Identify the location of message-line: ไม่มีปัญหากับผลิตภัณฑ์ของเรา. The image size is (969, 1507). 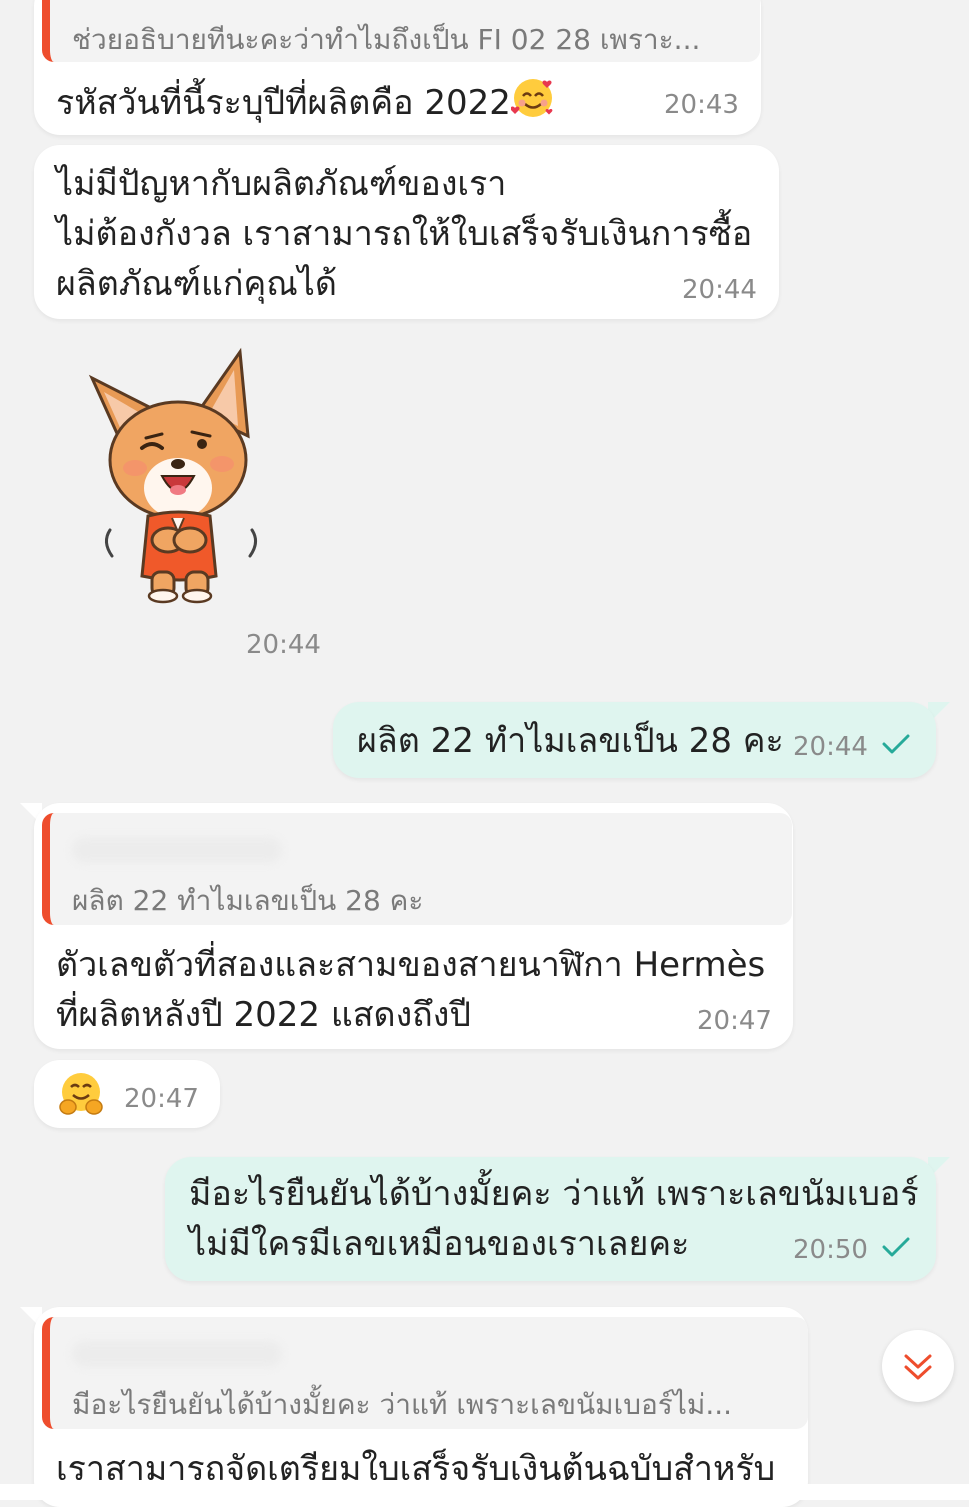
(281, 184).